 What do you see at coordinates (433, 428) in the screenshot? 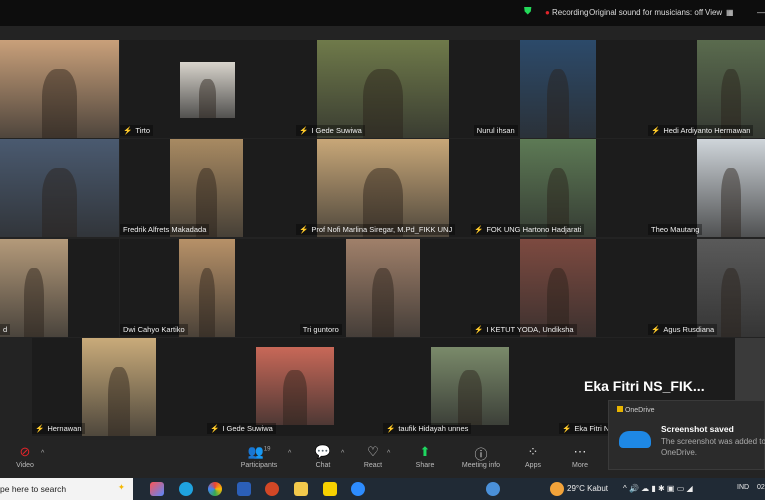
I see `participant-name: taufik Hidayah unnes` at bounding box center [433, 428].